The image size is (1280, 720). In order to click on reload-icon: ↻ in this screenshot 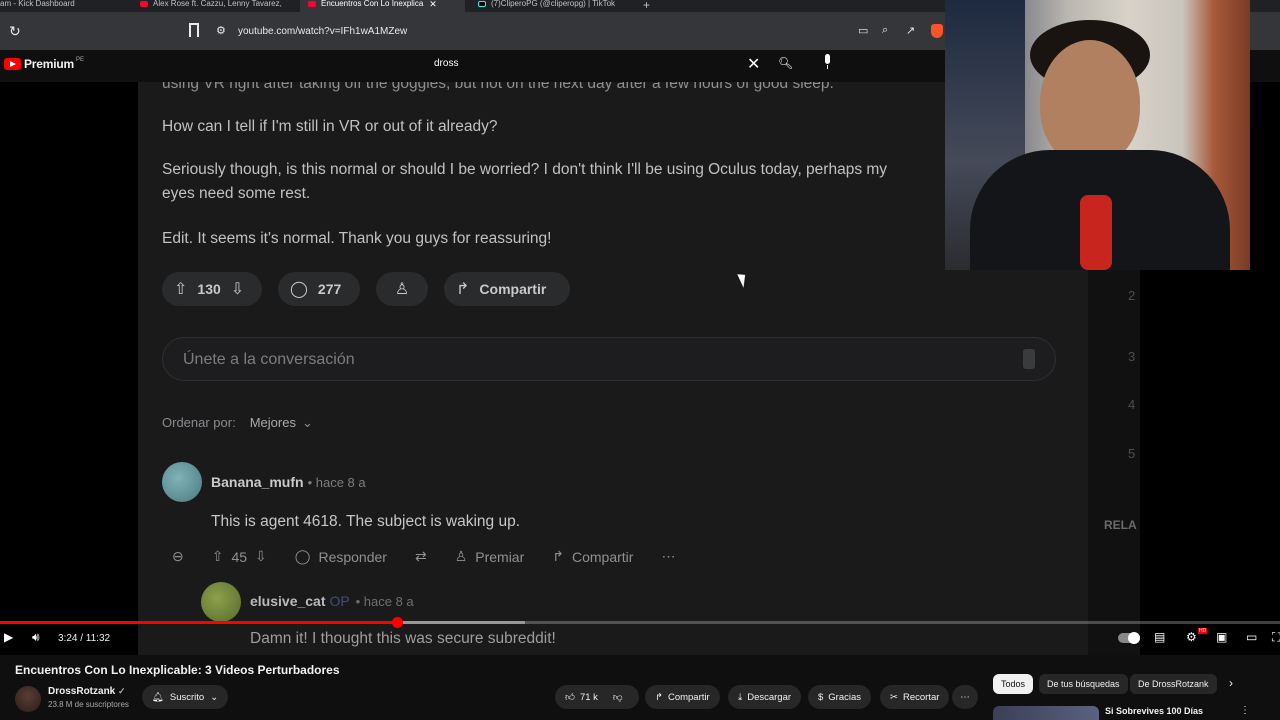, I will do `click(15, 31)`.